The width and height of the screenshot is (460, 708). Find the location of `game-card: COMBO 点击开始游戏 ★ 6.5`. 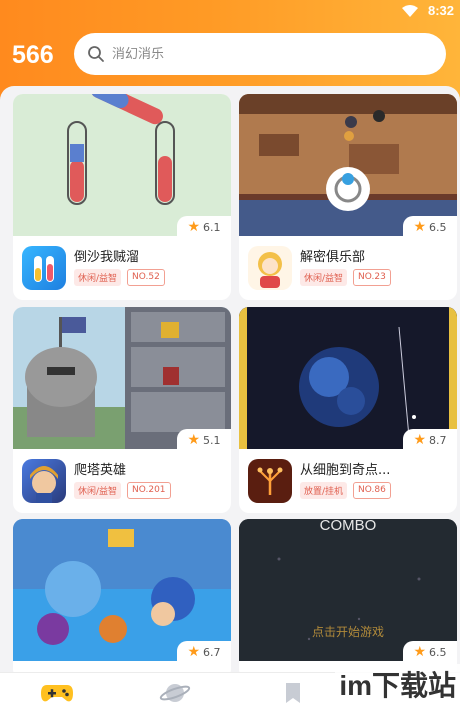

game-card: COMBO 点击开始游戏 ★ 6.5 is located at coordinates (348, 595).